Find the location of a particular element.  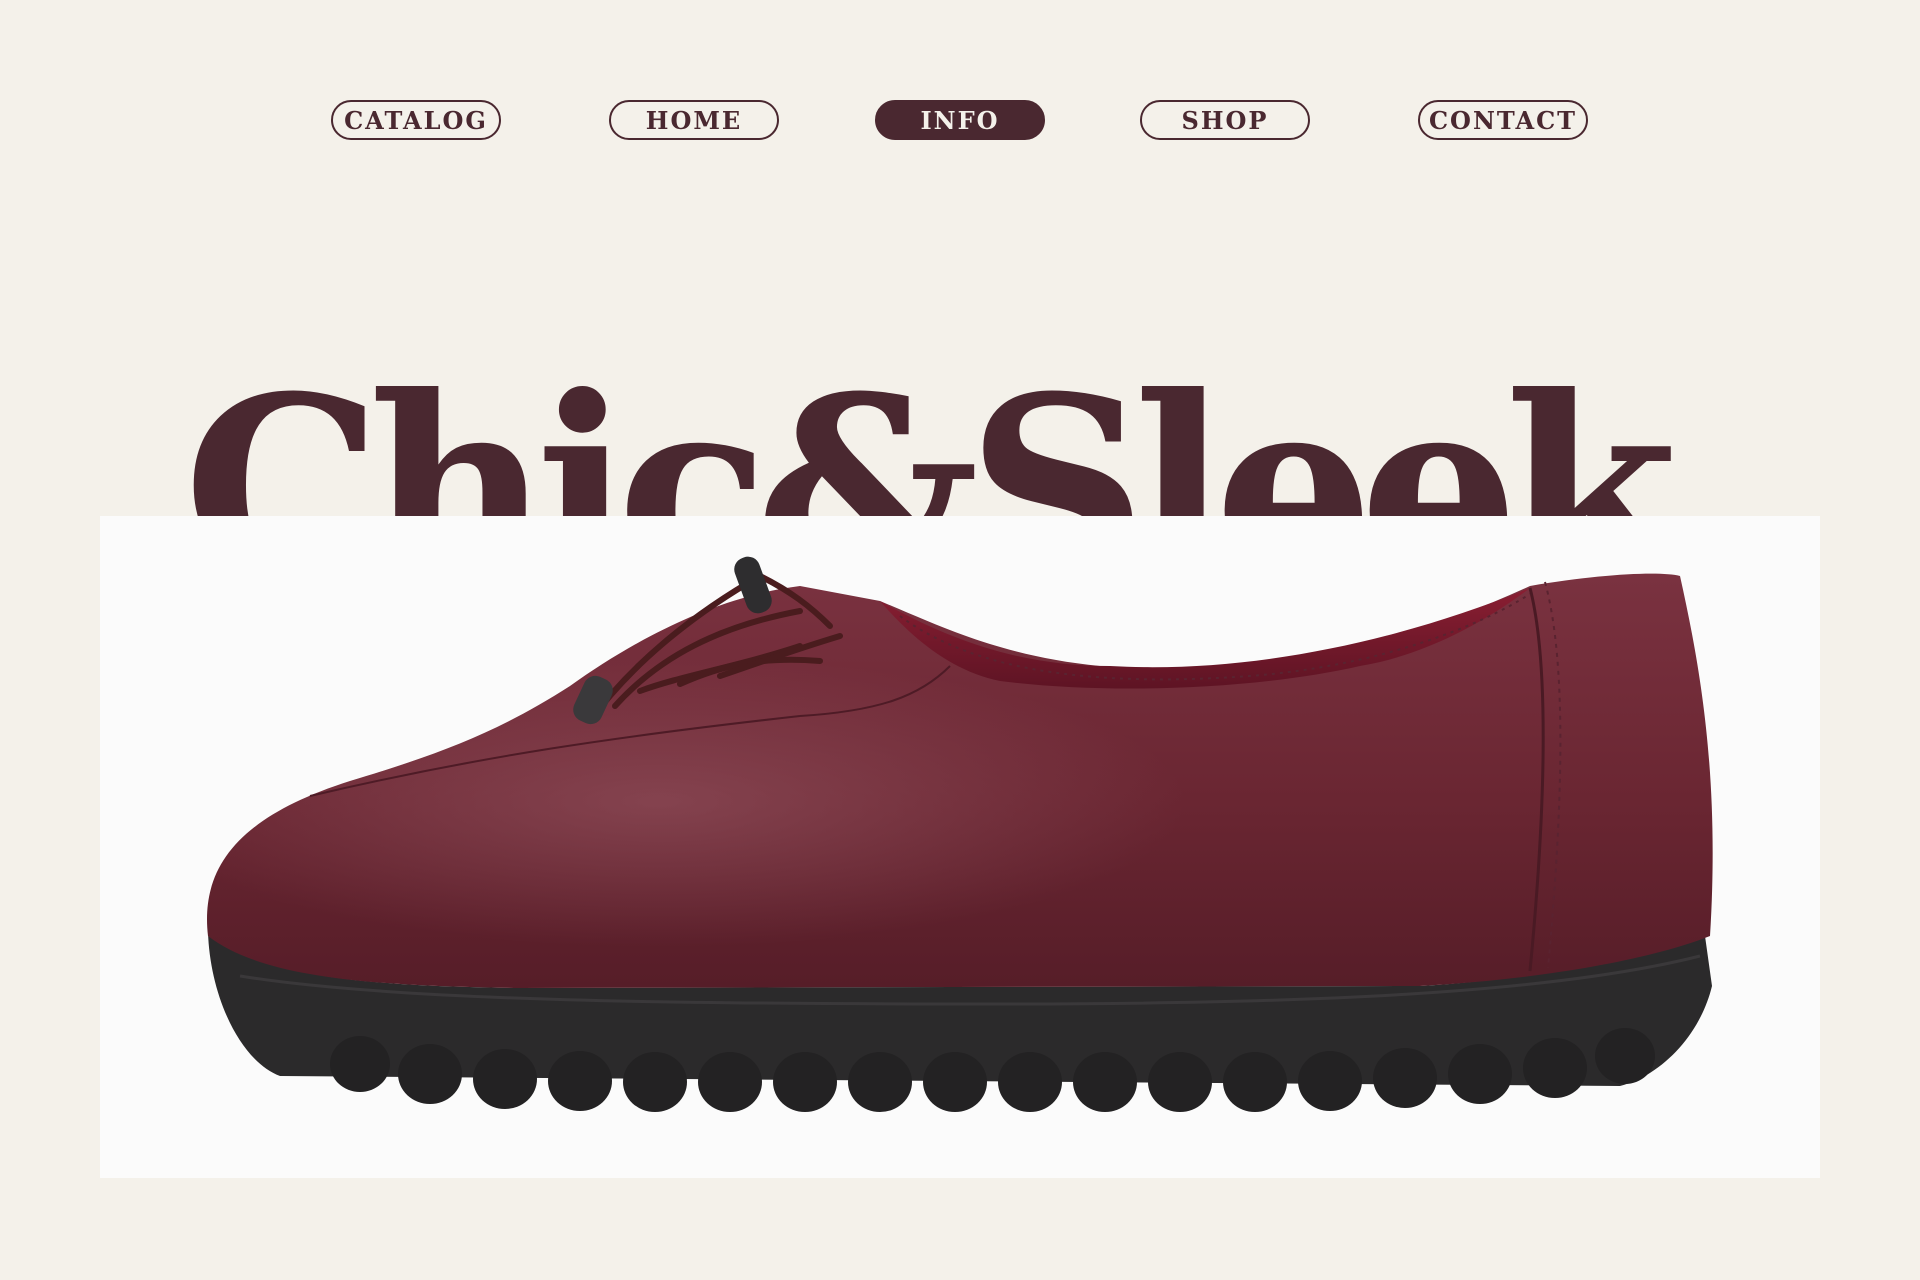

nav-home-button: HOME is located at coordinates (694, 120).